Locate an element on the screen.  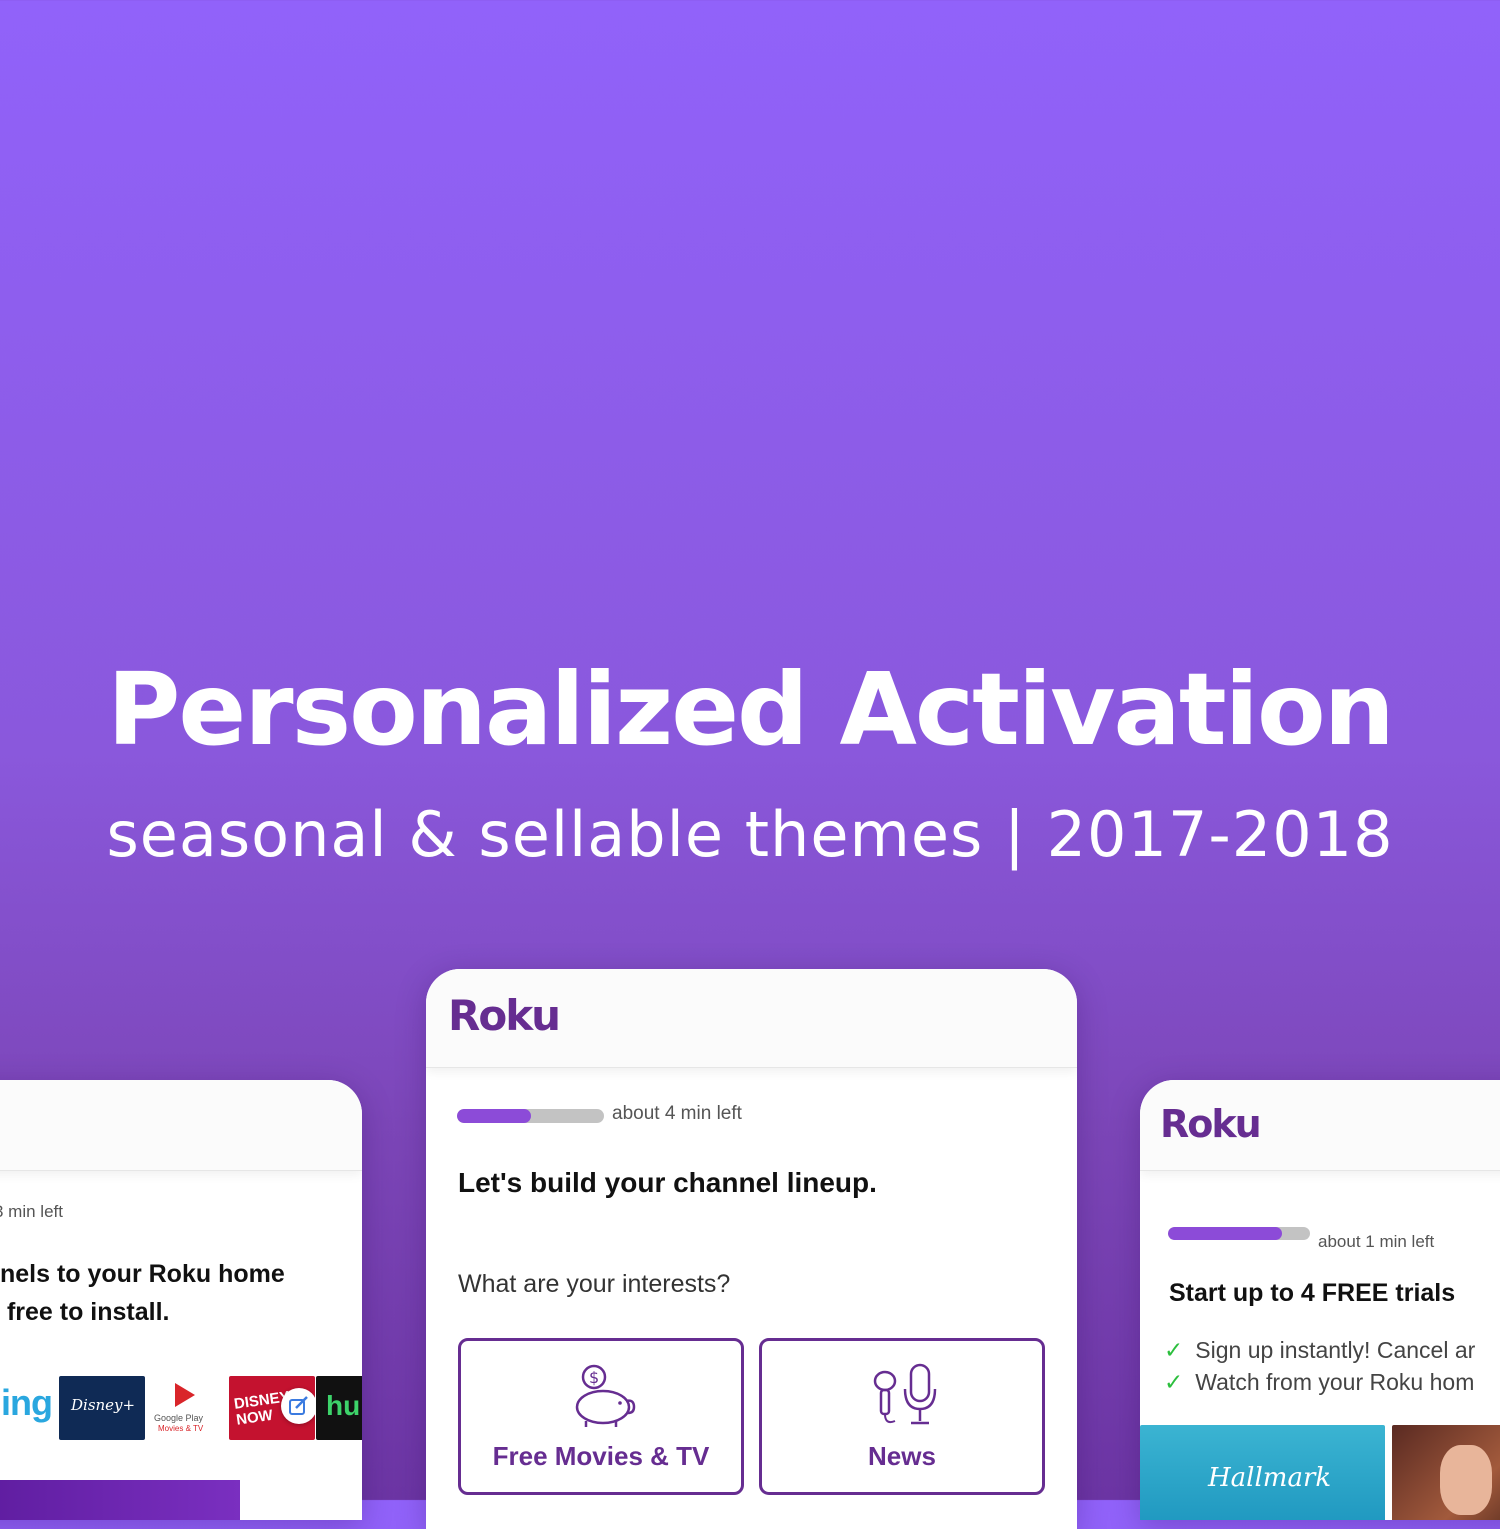
edit-icon is located at coordinates (298, 1405).